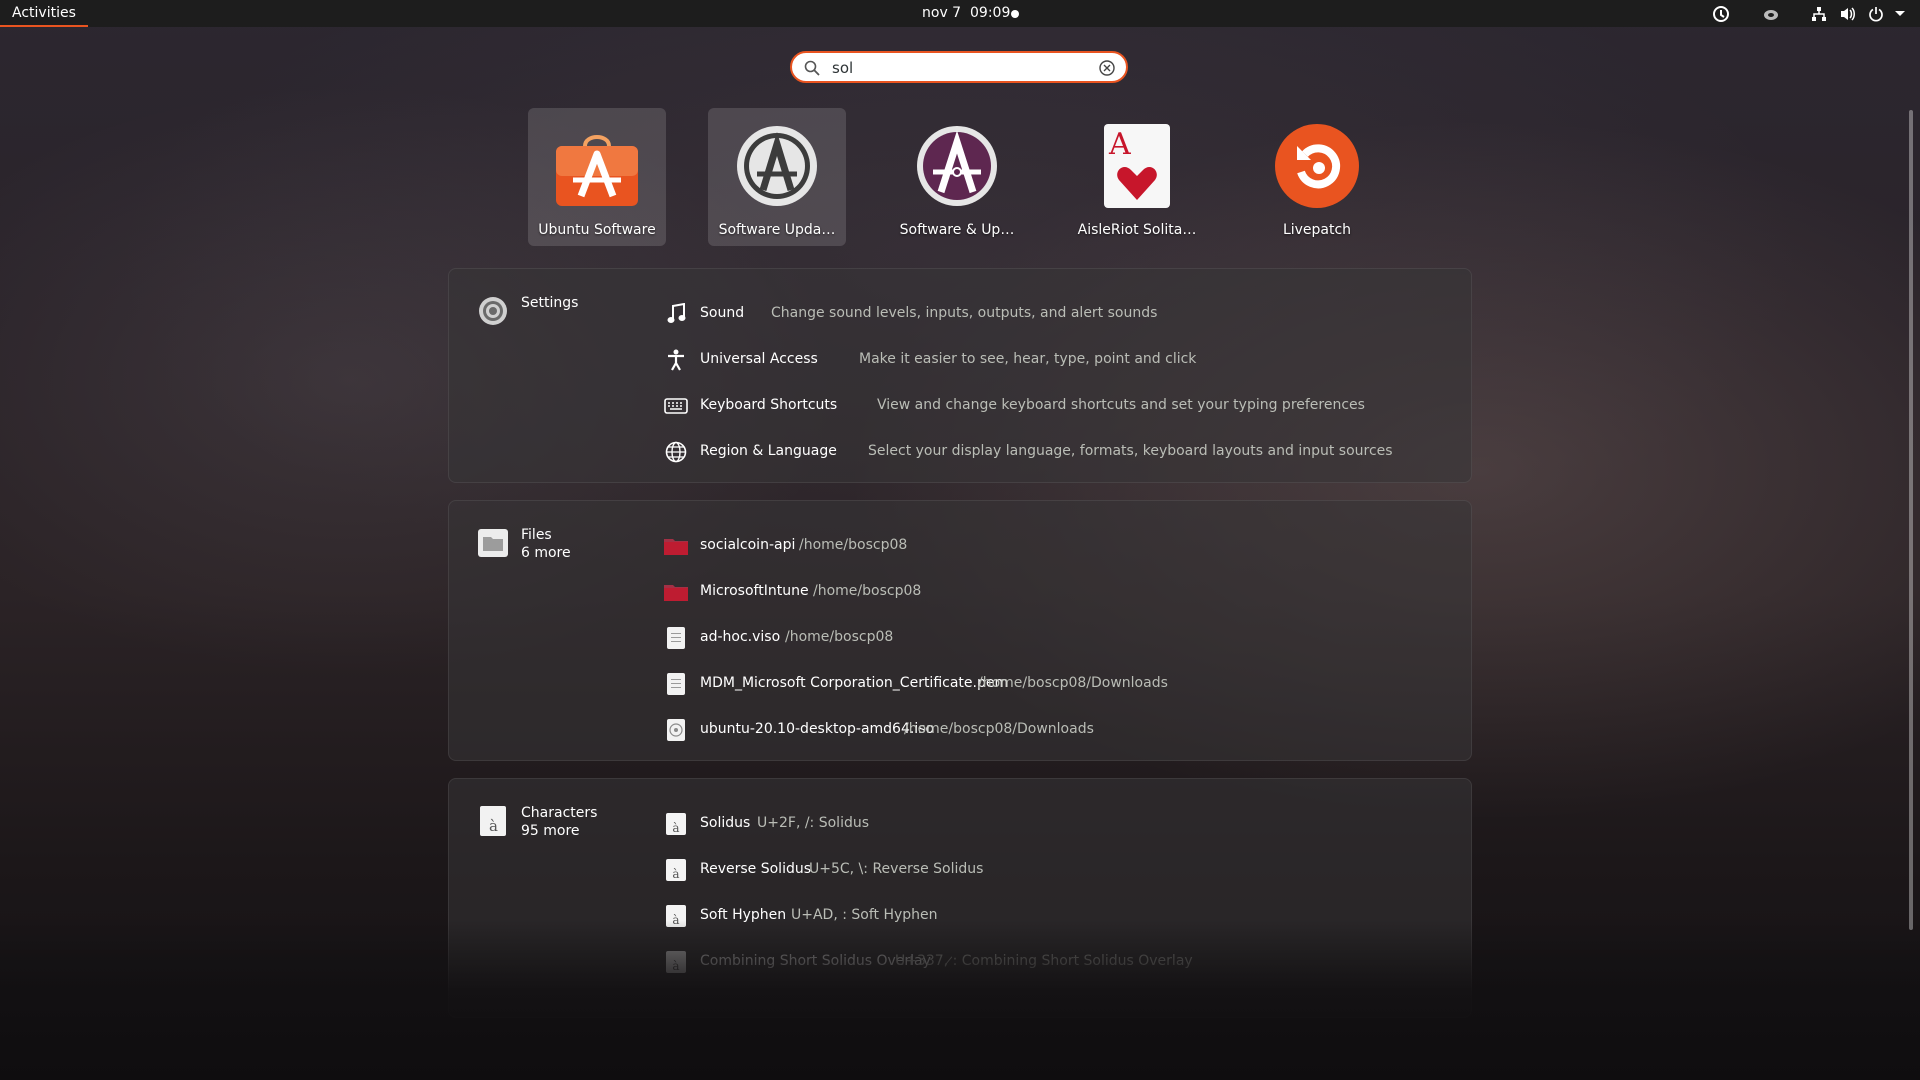 The height and width of the screenshot is (1080, 1920). Describe the element at coordinates (748, 545) in the screenshot. I see `result-title: socialcoin-api` at that location.